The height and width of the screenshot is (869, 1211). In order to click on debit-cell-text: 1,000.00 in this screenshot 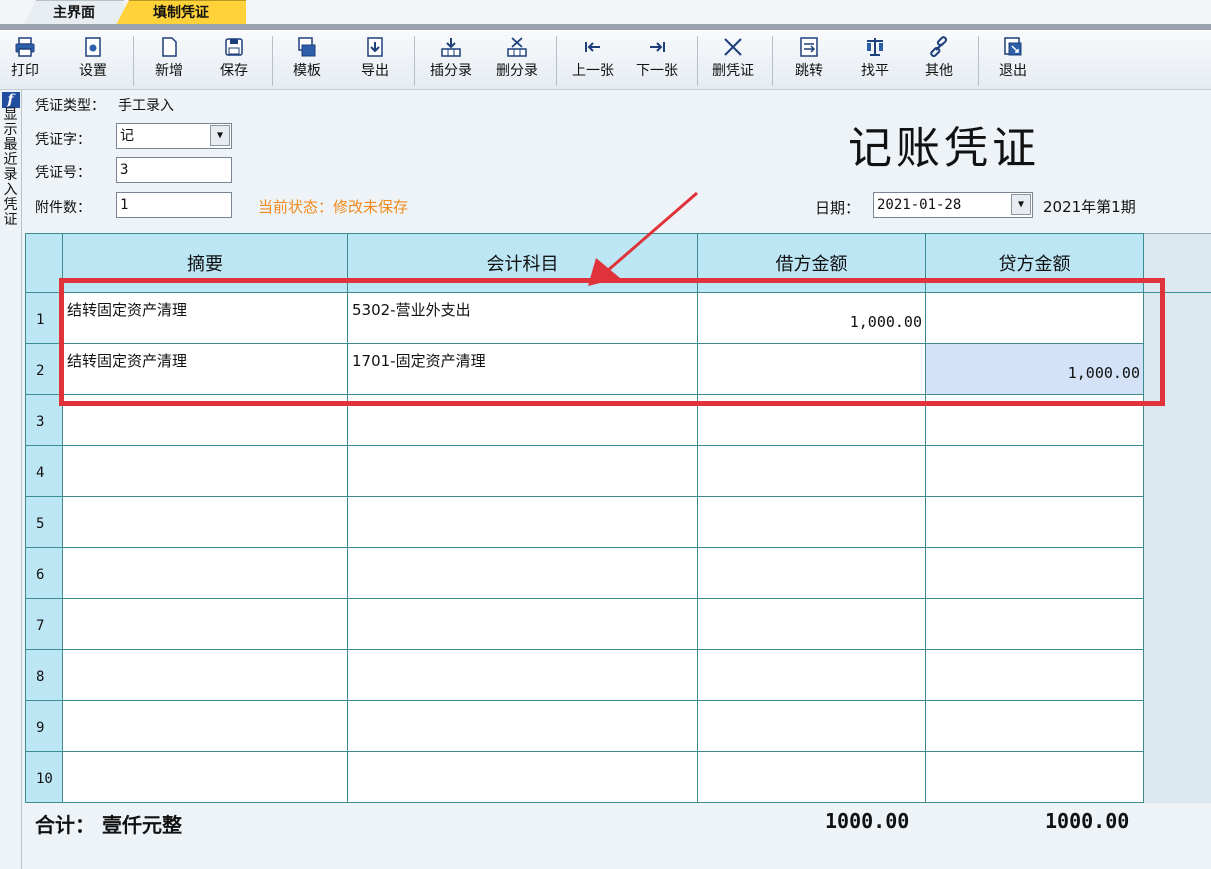, I will do `click(885, 322)`.